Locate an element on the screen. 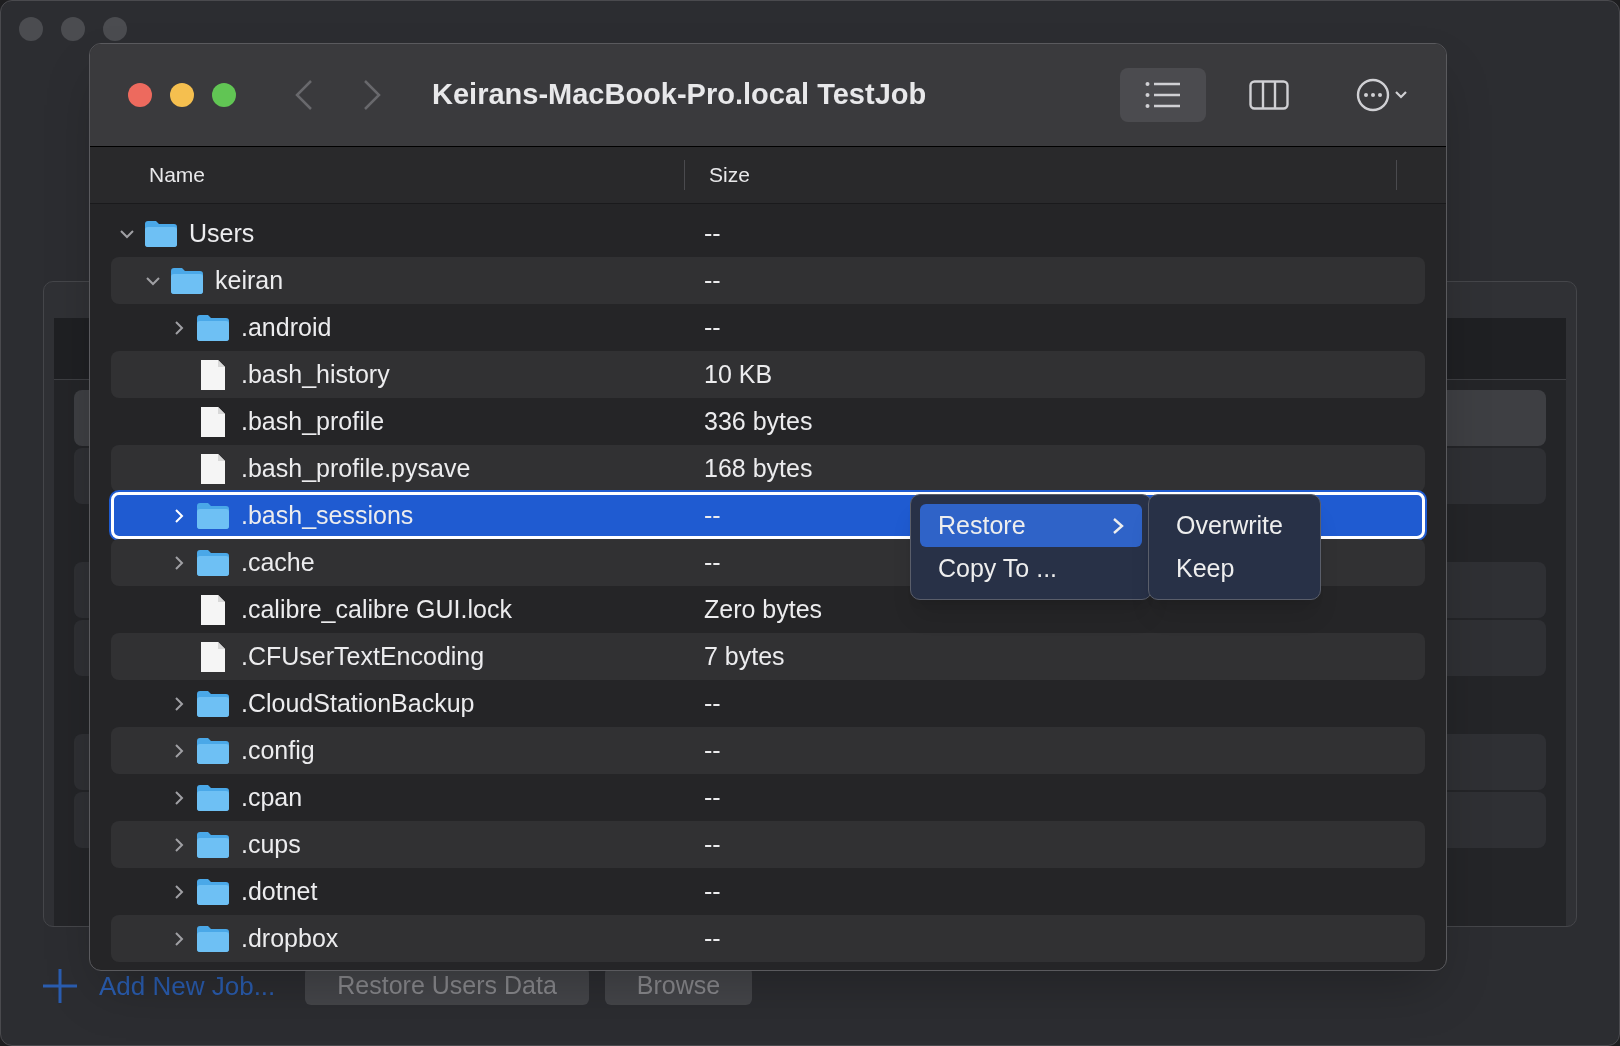  list-icon is located at coordinates (1163, 95).